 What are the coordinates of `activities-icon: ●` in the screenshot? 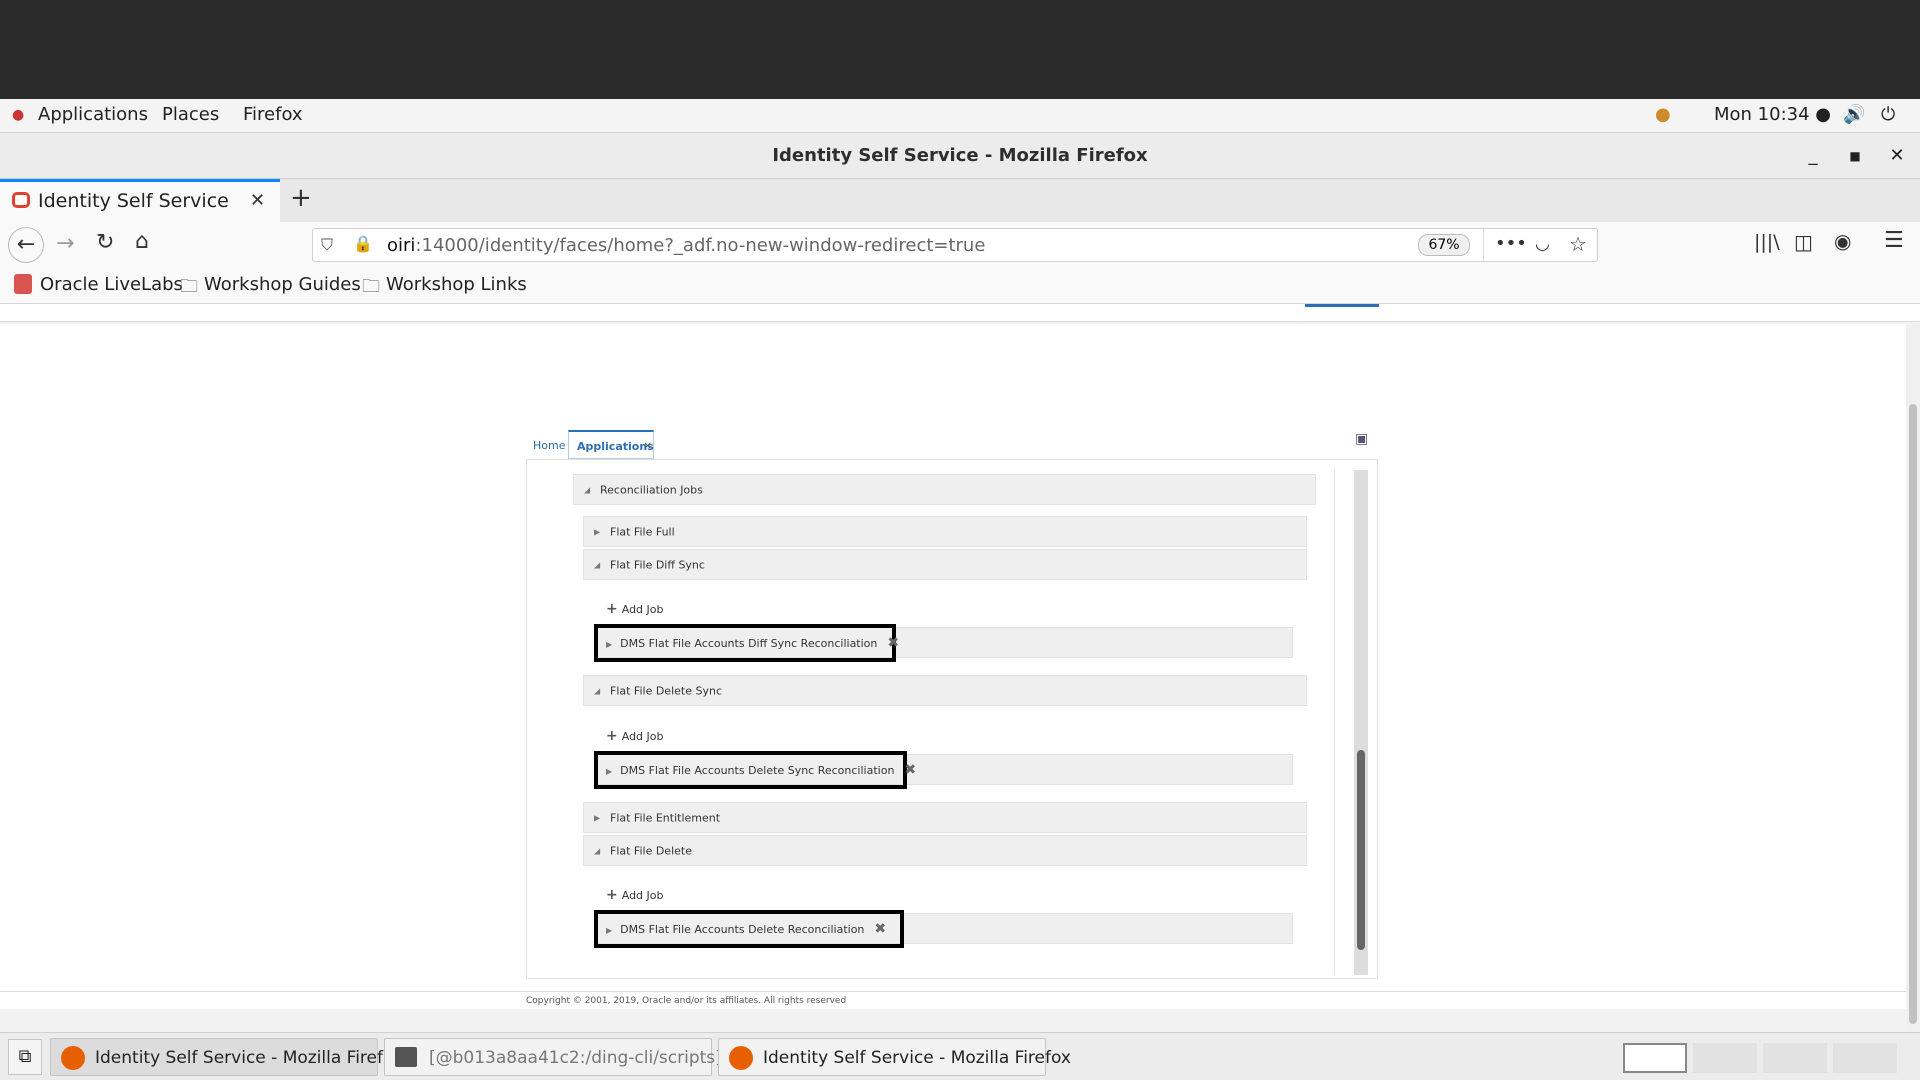 It's located at (18, 115).